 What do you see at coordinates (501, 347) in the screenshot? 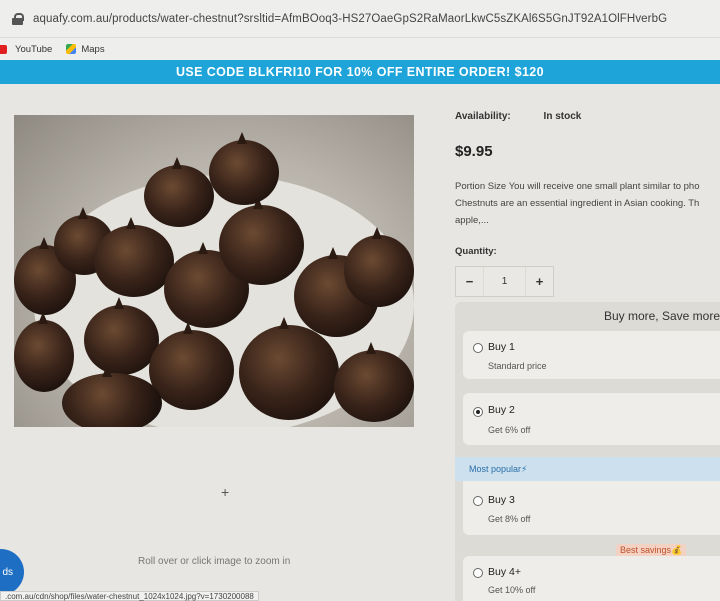
I see `option-title: Buy 1` at bounding box center [501, 347].